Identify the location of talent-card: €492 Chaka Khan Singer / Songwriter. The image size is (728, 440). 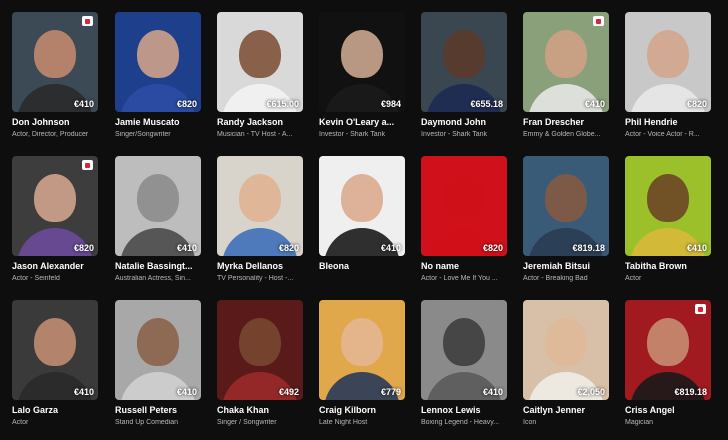
(260, 363).